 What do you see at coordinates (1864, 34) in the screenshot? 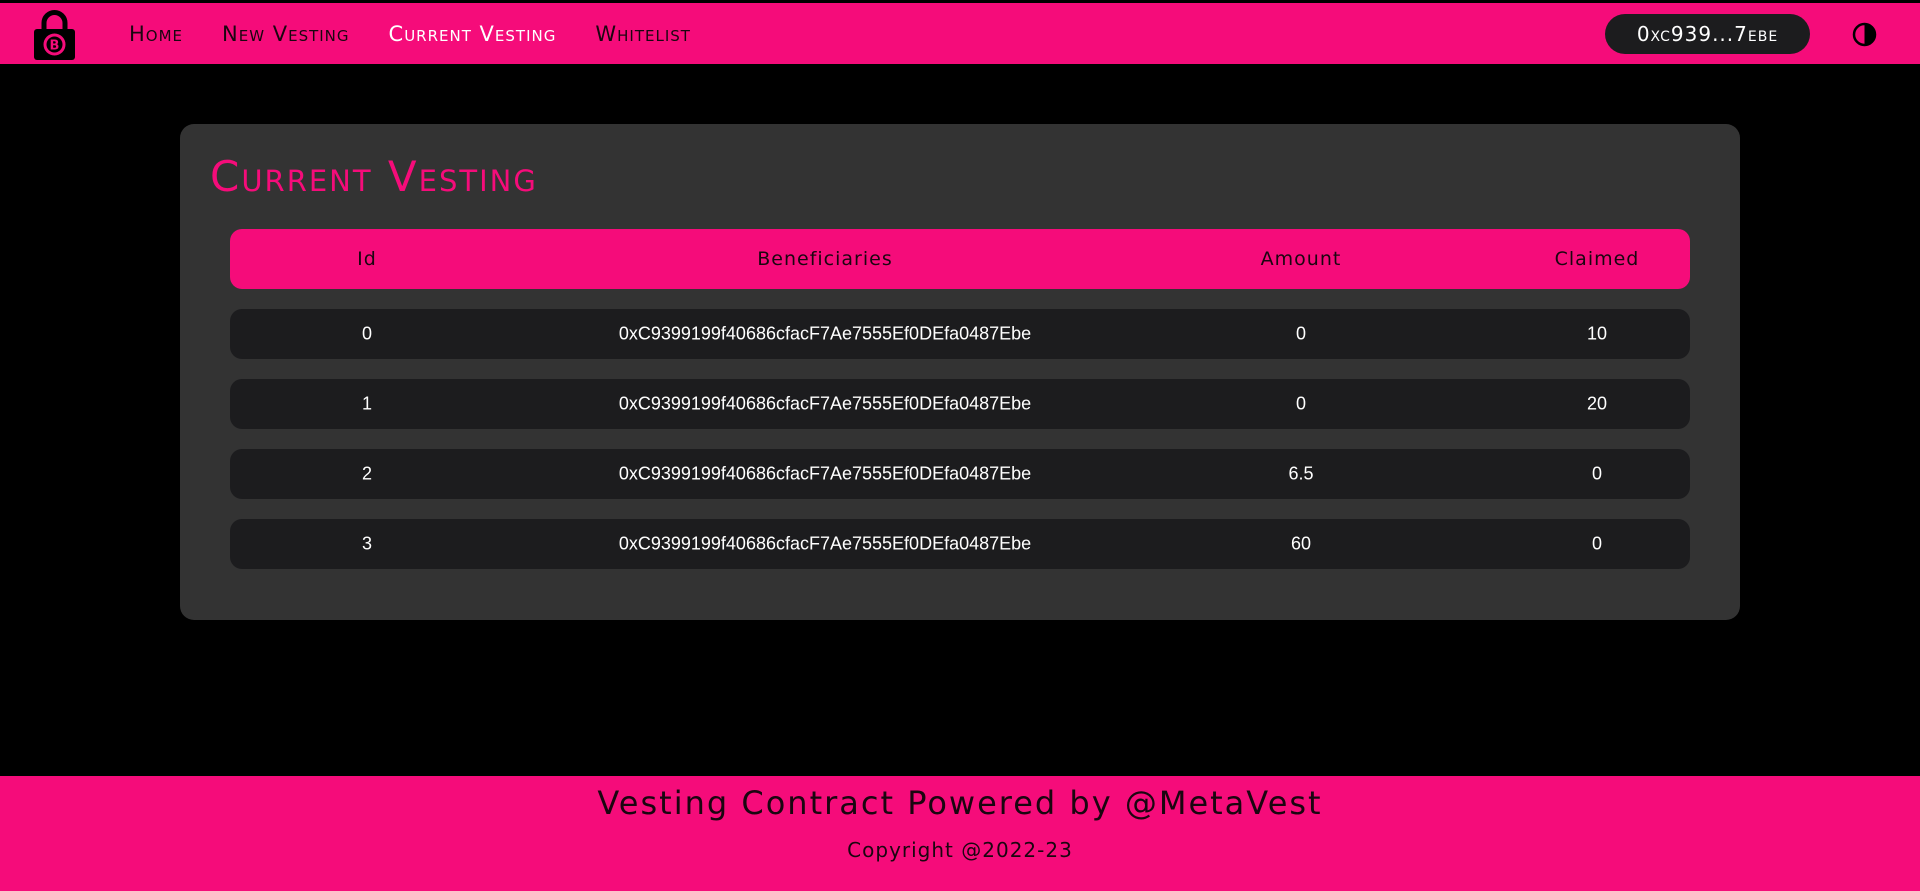
I see `half-circle-contrast-icon` at bounding box center [1864, 34].